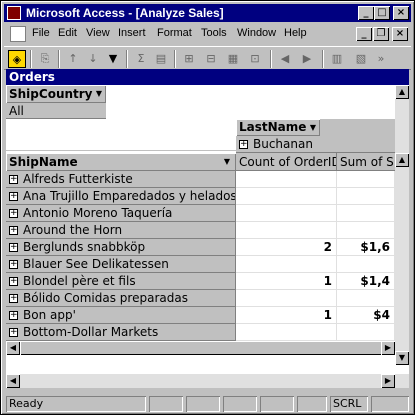 The width and height of the screenshot is (415, 415). I want to click on sort-descending-icon: ↓, so click(93, 59).